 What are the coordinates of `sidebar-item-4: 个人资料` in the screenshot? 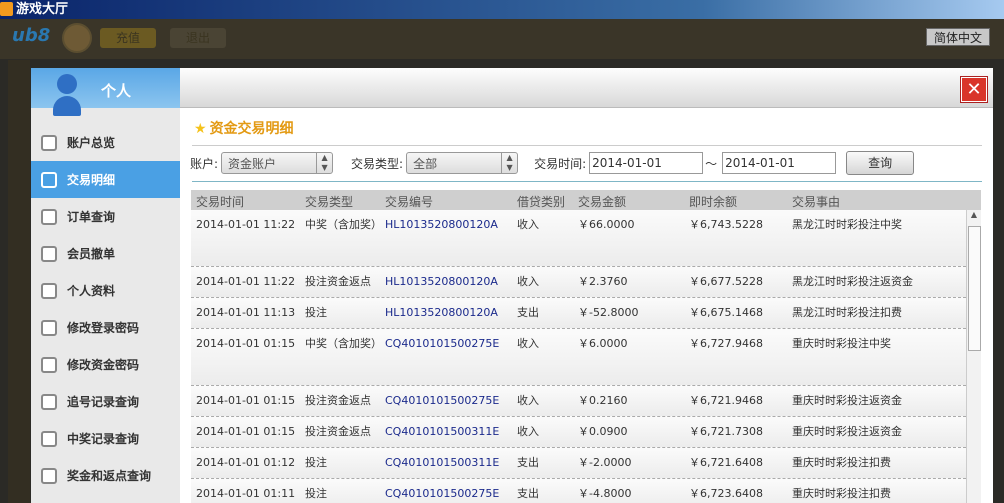 It's located at (105, 290).